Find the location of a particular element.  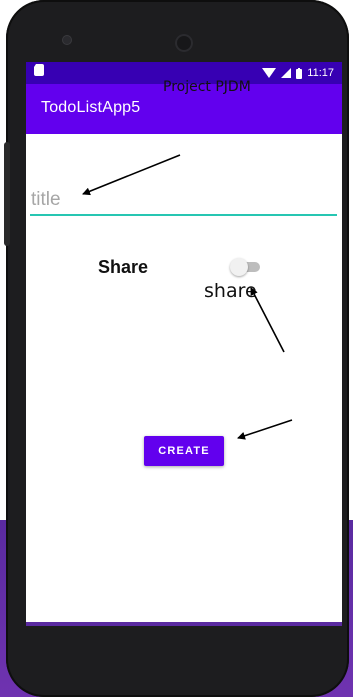

arrow-to-create-button is located at coordinates (265, 429).